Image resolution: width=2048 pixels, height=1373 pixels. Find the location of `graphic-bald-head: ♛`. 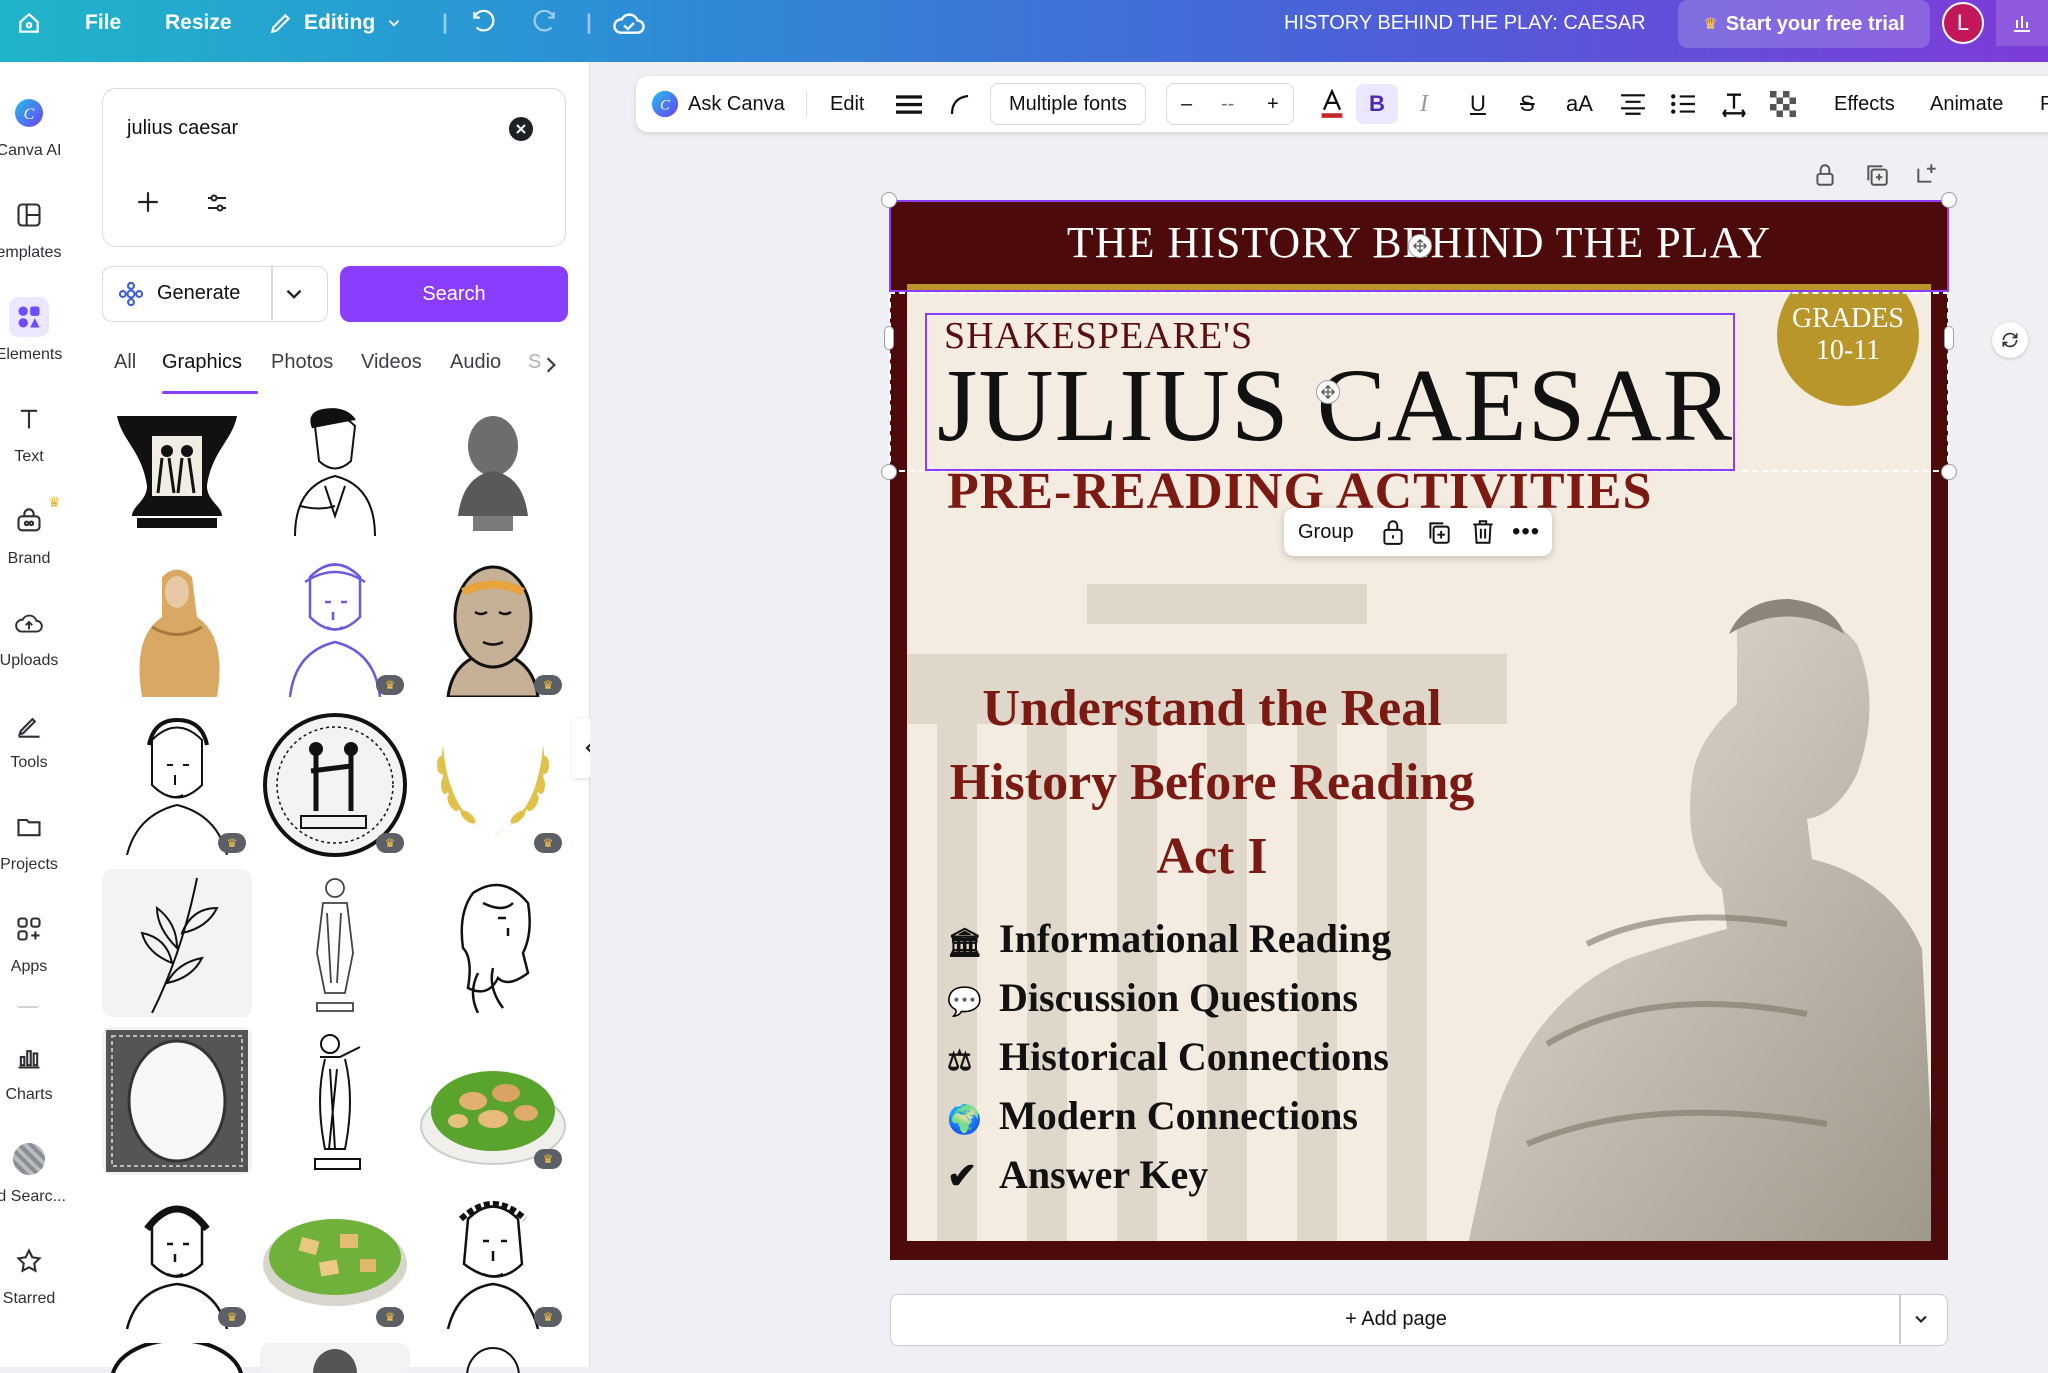

graphic-bald-head: ♛ is located at coordinates (493, 627).